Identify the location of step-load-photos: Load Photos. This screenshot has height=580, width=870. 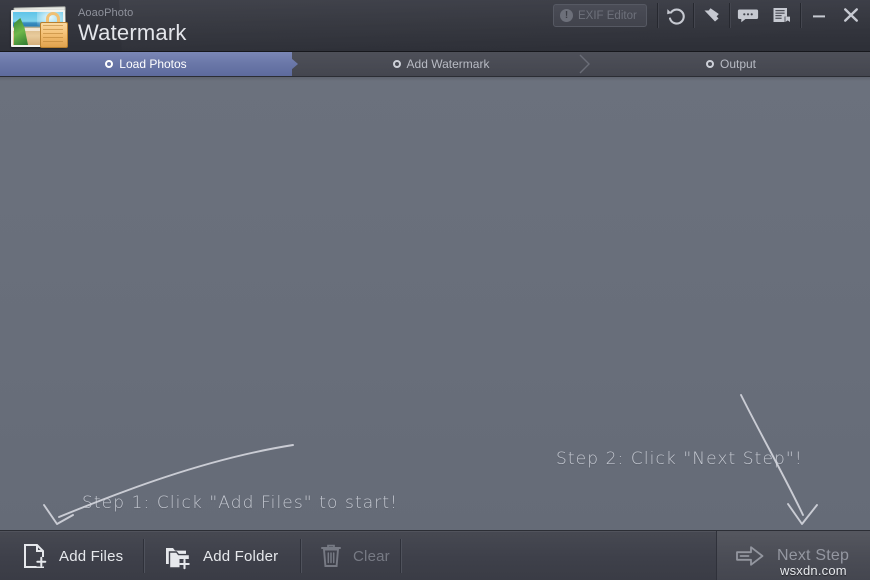
(146, 64).